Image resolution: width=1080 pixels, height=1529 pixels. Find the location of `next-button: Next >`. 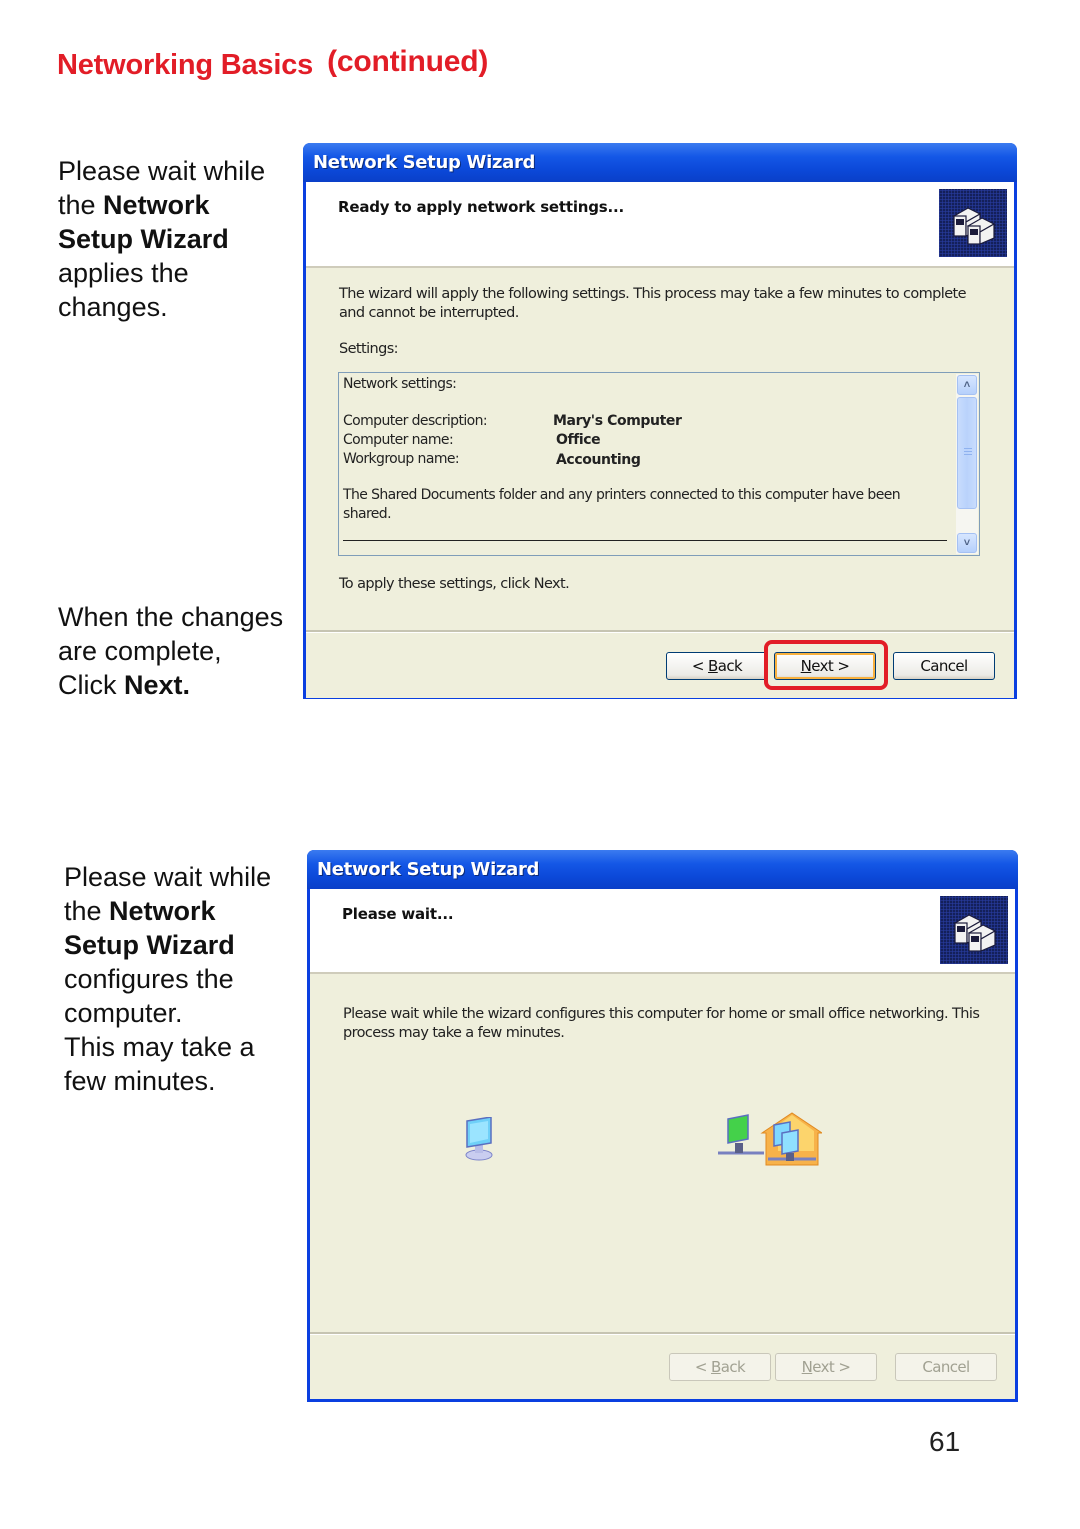

next-button: Next > is located at coordinates (826, 1367).